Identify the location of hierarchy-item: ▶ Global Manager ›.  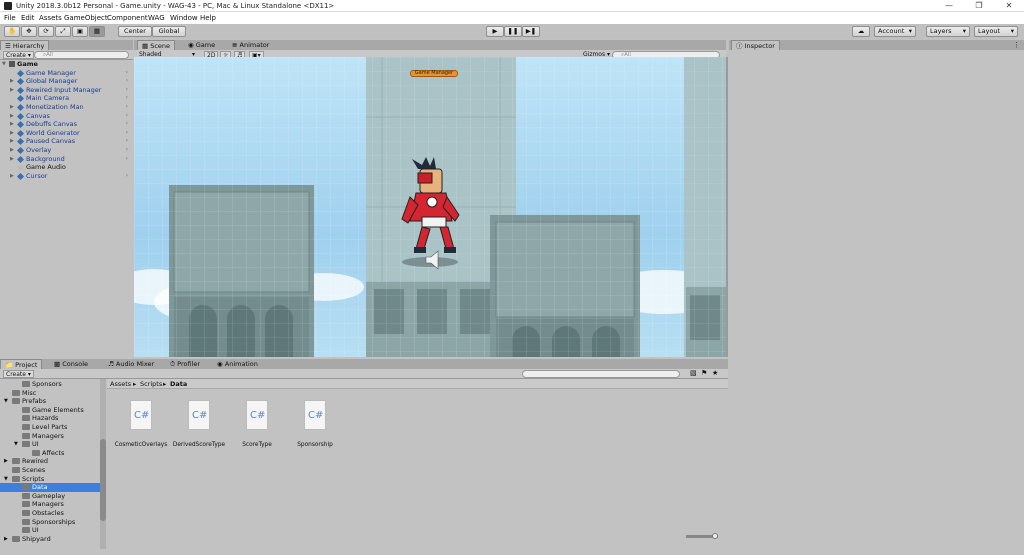
(66, 81).